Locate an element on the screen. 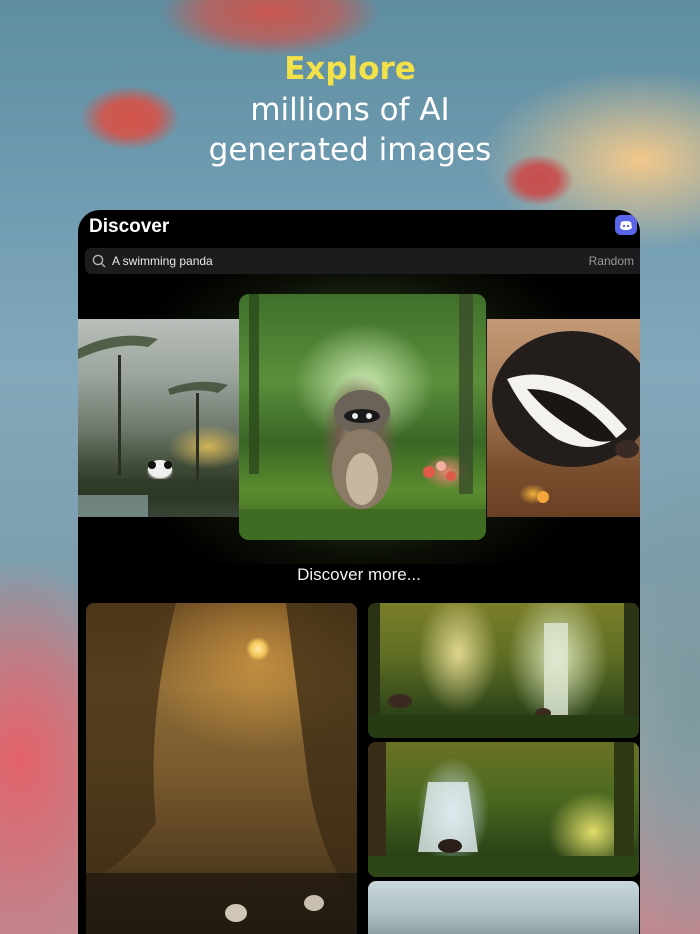  canyon-sunset-art is located at coordinates (221, 768).